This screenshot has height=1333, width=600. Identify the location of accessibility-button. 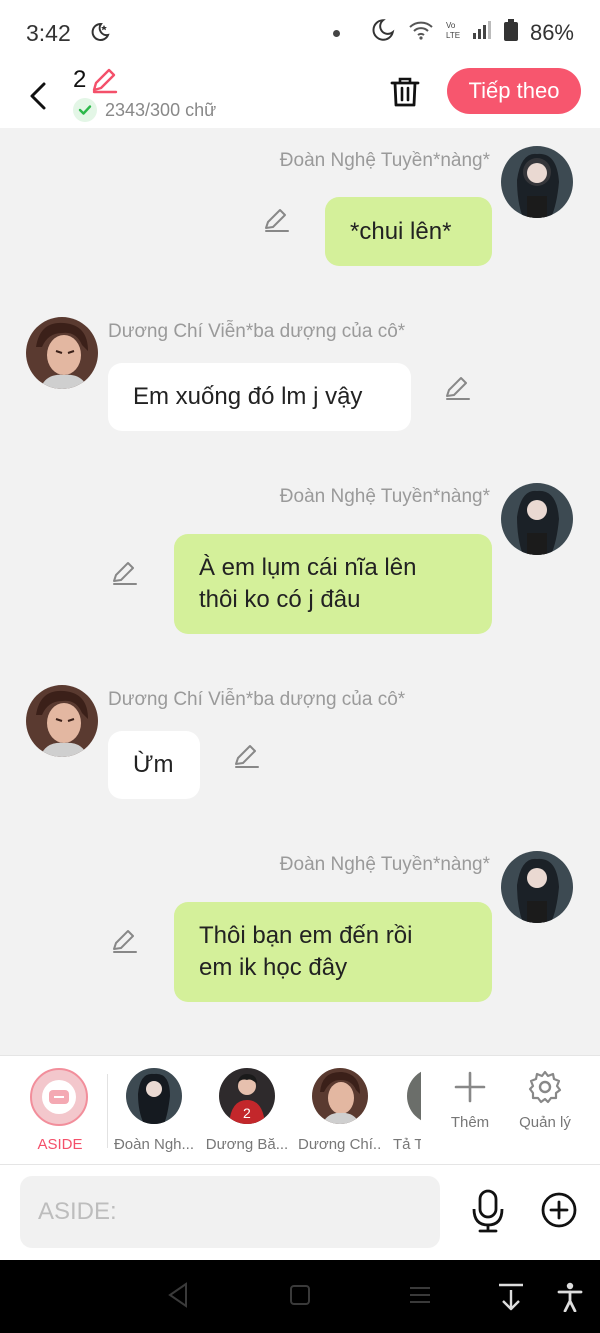
(570, 1299).